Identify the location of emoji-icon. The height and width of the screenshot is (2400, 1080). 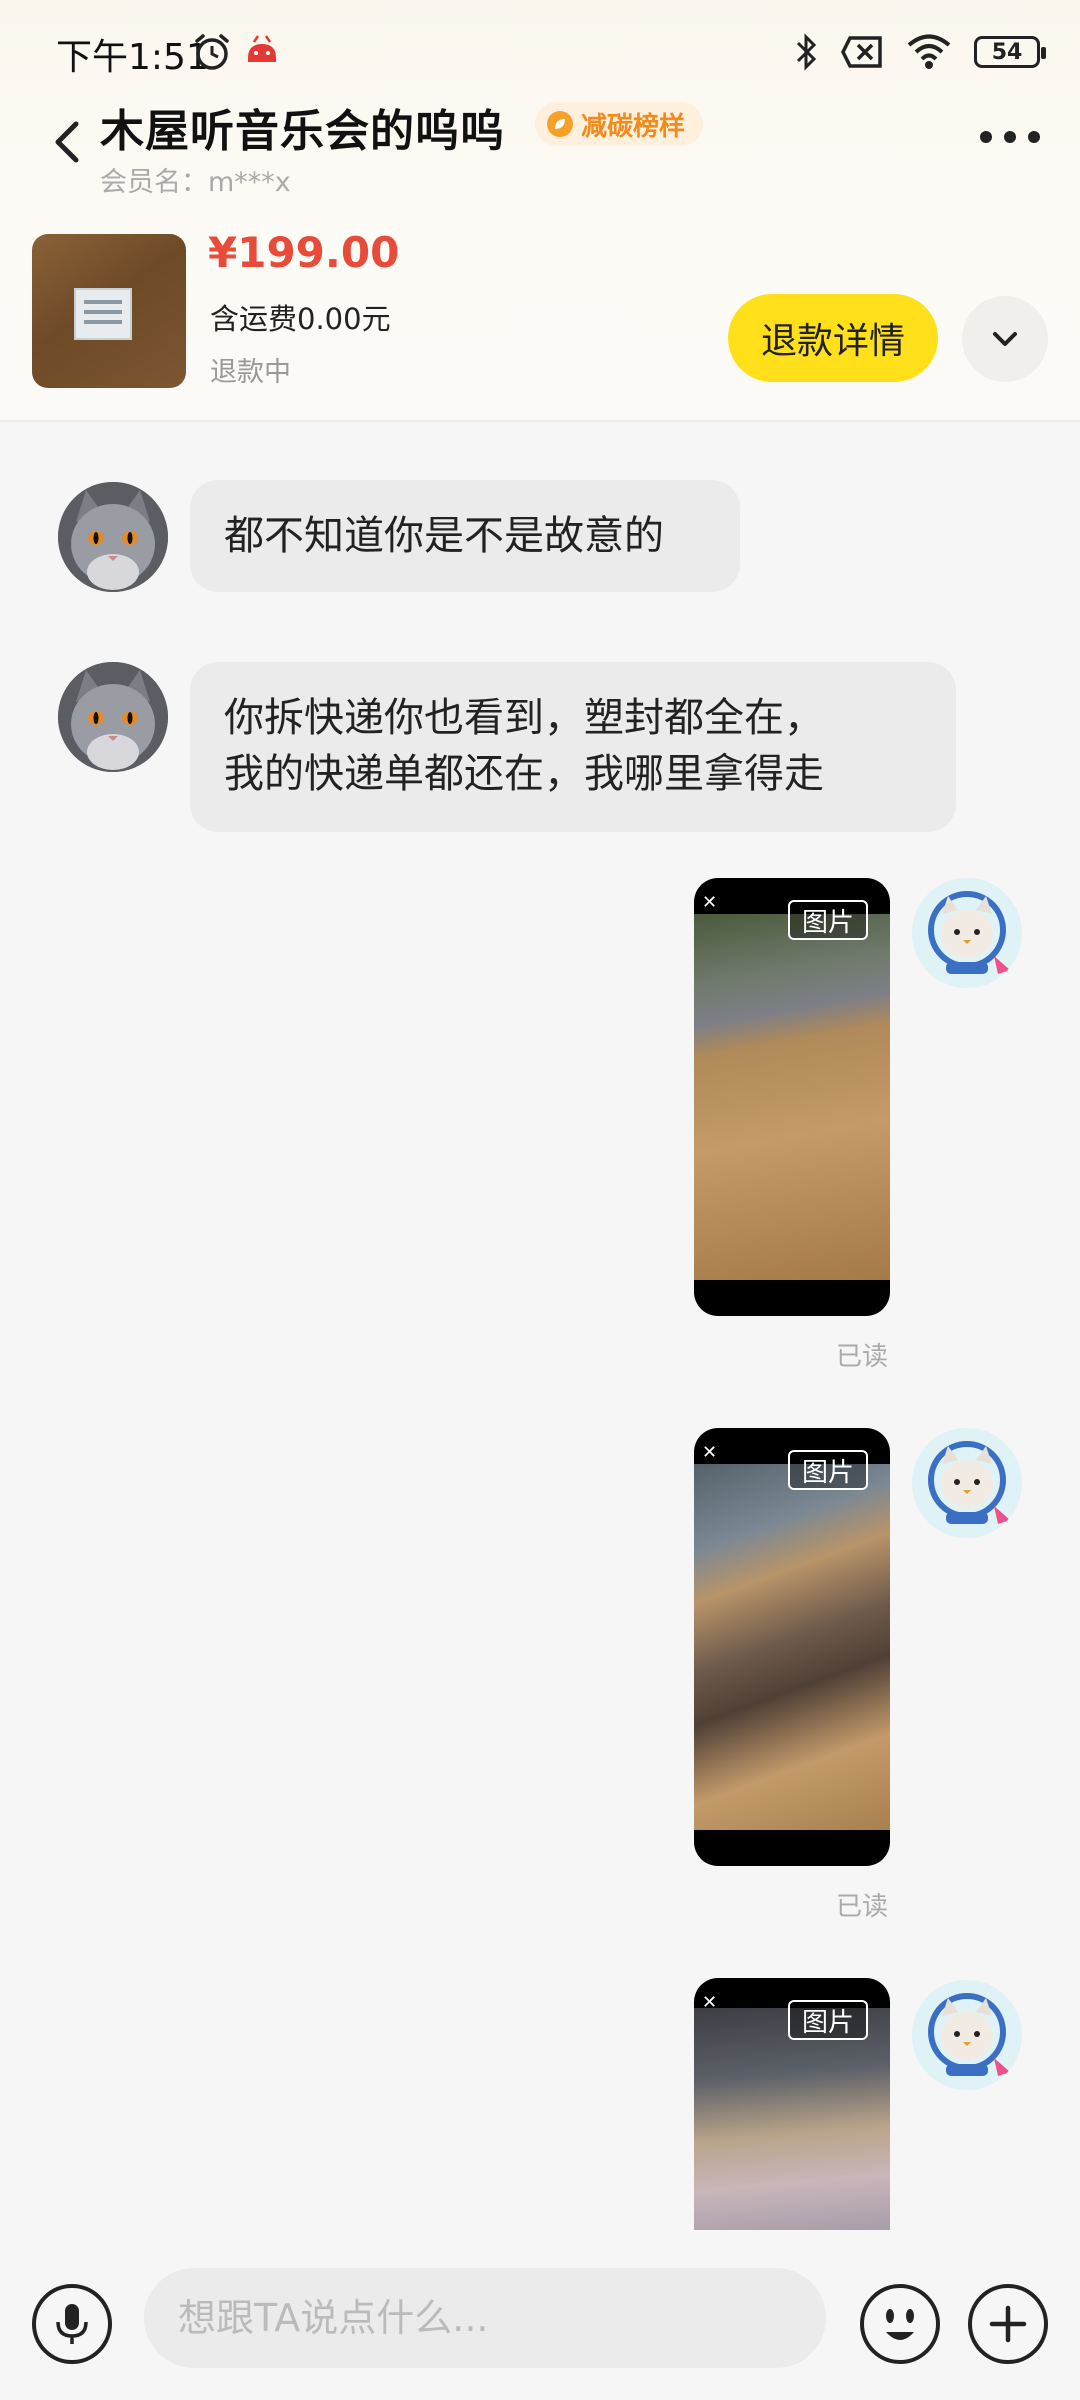
(900, 2324).